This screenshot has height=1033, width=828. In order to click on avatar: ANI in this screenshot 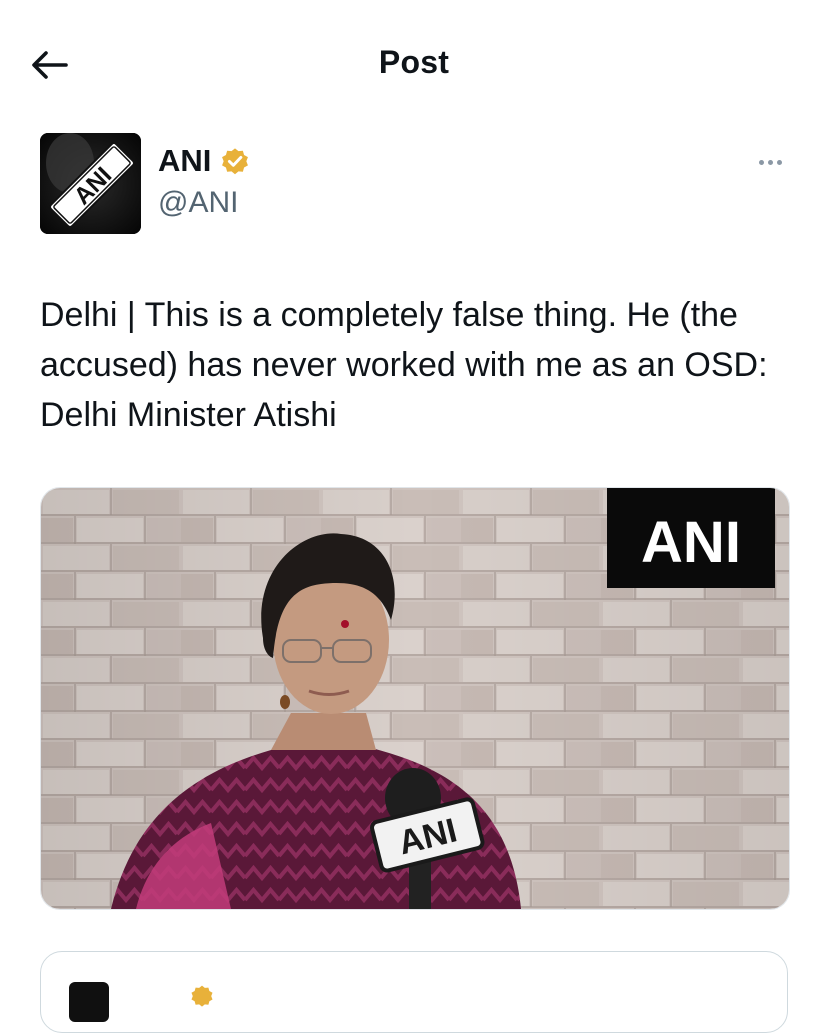, I will do `click(90, 183)`.